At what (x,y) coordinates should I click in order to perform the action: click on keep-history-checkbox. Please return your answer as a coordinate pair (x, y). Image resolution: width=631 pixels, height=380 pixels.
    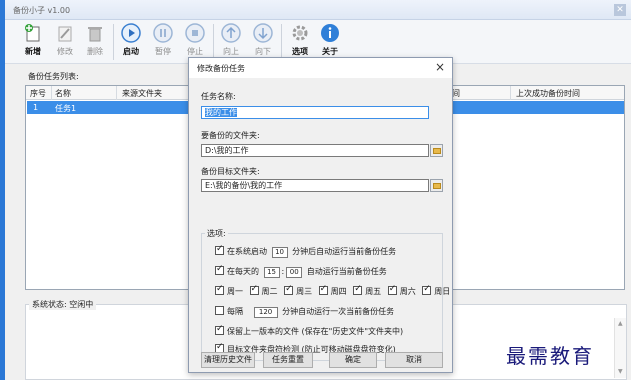
    Looking at the image, I should click on (219, 329).